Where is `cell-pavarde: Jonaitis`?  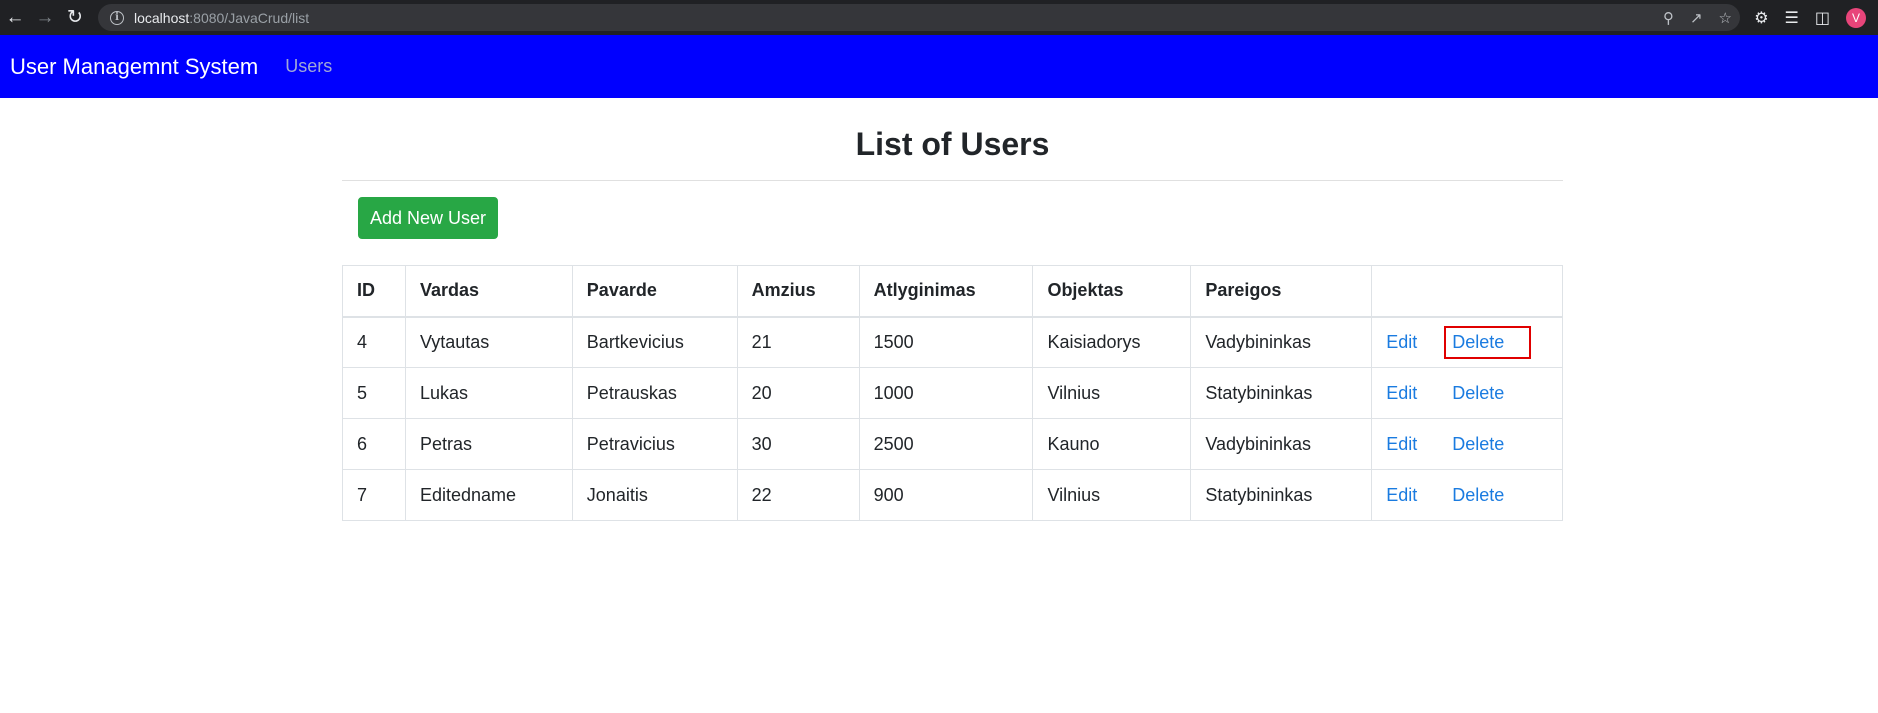
cell-pavarde: Jonaitis is located at coordinates (654, 495).